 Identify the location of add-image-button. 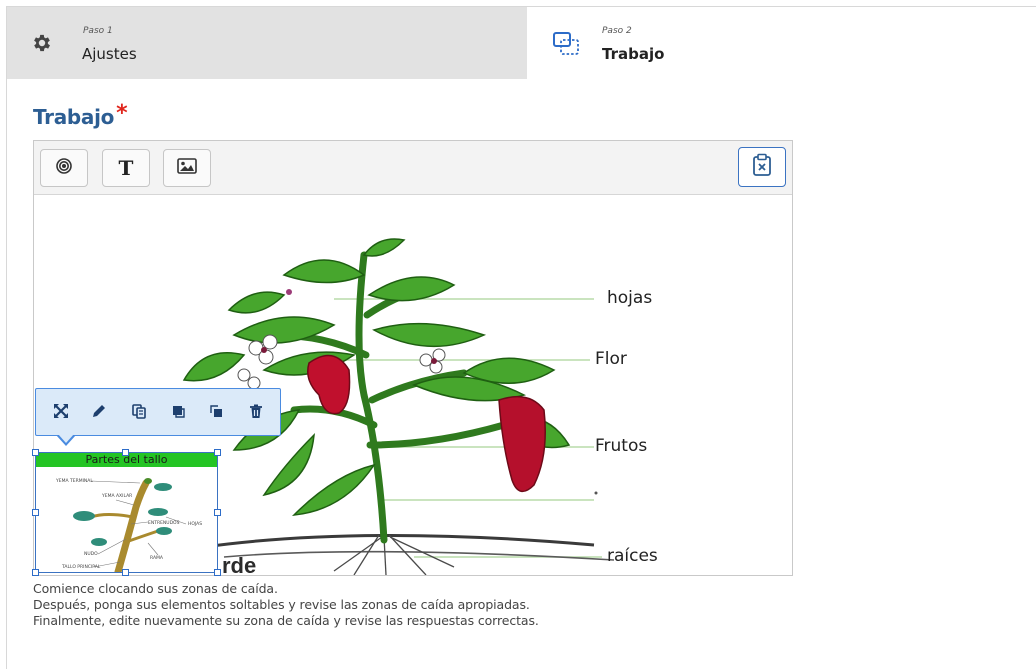
(187, 168).